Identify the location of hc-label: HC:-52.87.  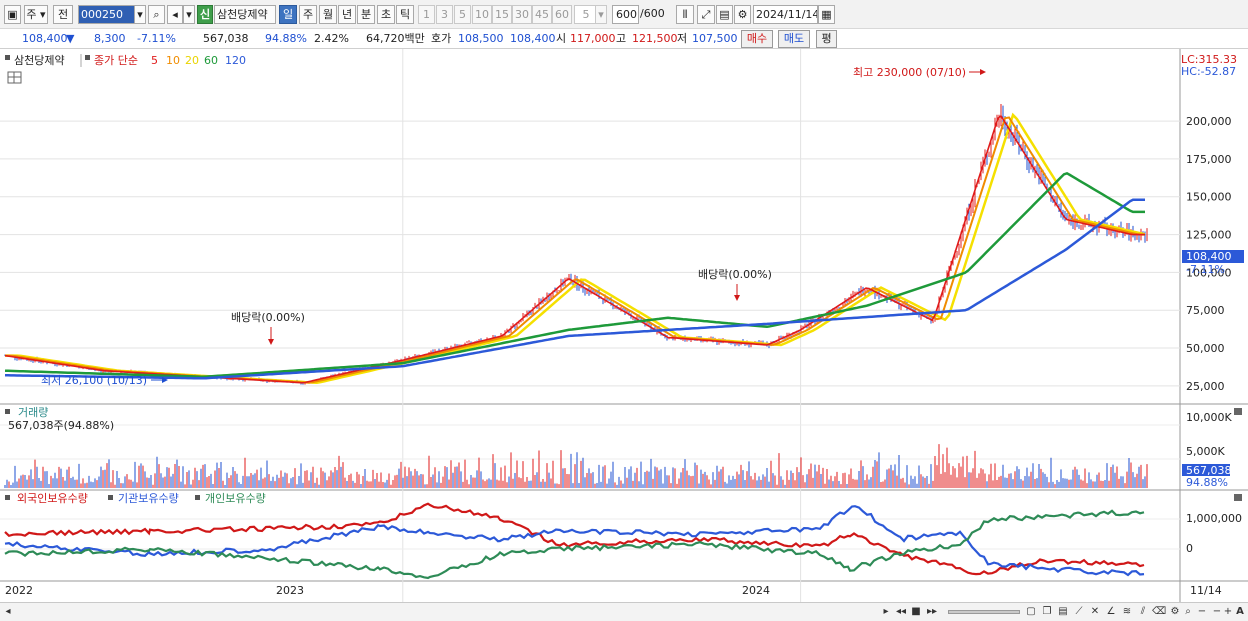
(1208, 71).